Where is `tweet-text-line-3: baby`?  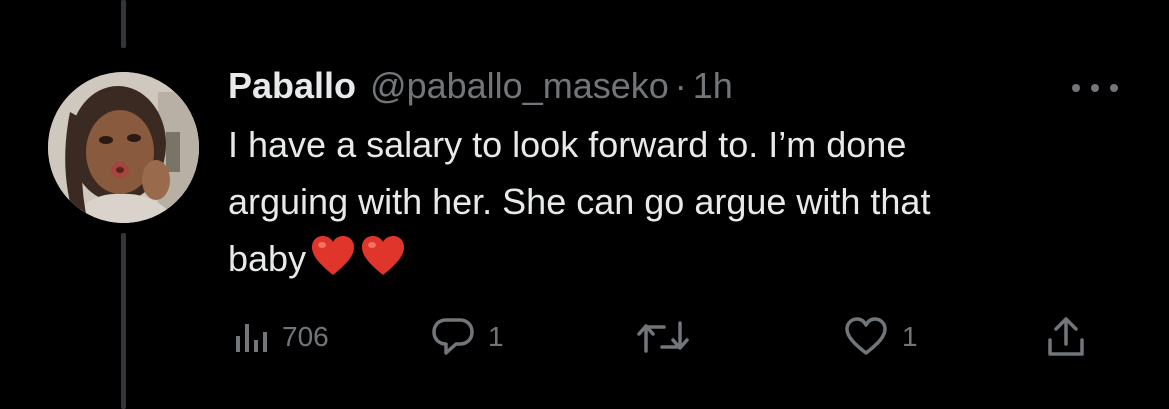
tweet-text-line-3: baby is located at coordinates (678, 261).